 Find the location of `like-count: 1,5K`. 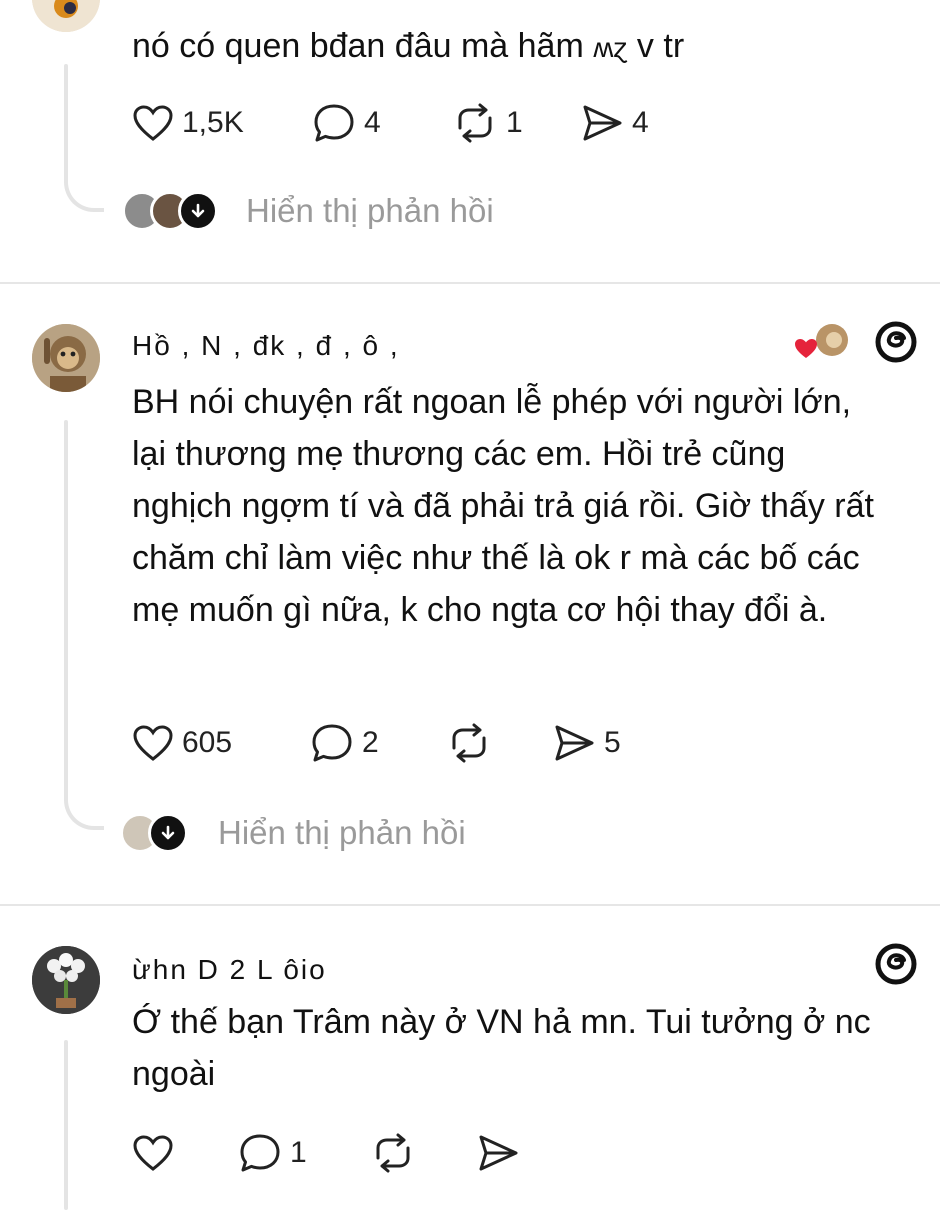

like-count: 1,5K is located at coordinates (213, 122).